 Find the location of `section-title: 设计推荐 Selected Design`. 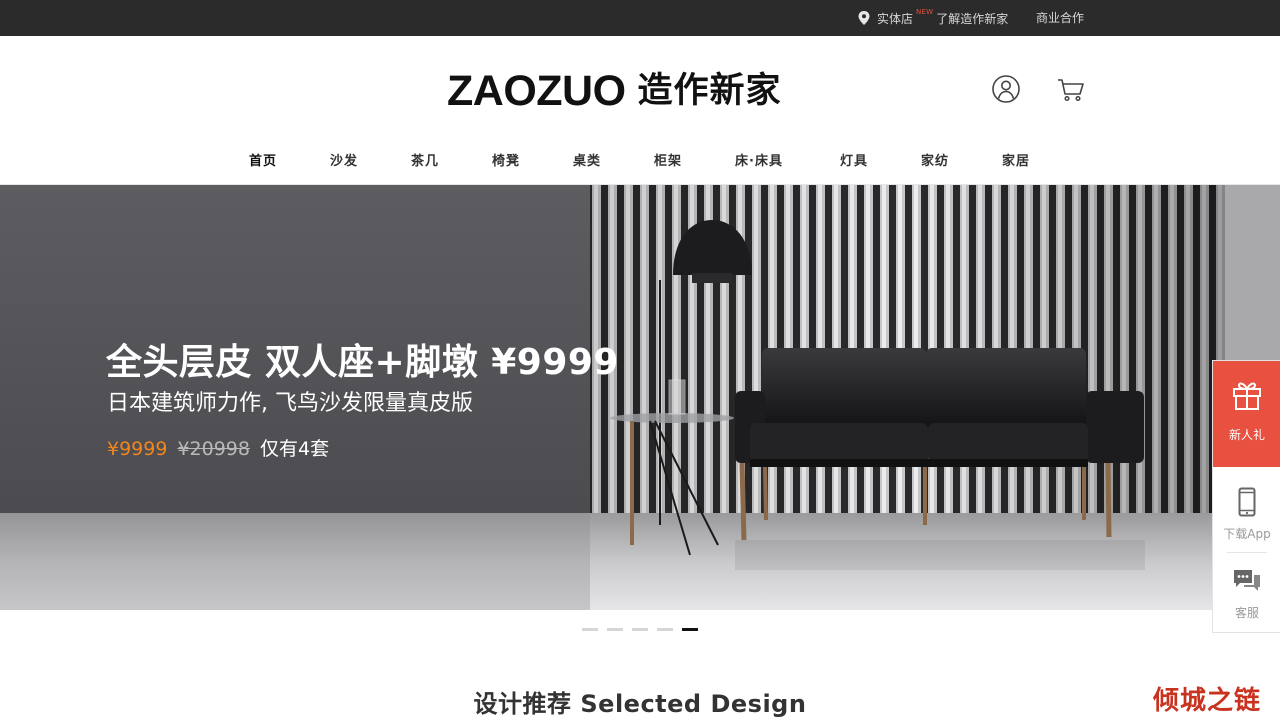

section-title: 设计推荐 Selected Design is located at coordinates (640, 704).